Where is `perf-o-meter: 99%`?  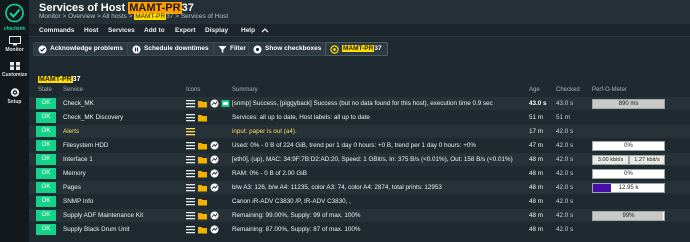
perf-o-meter: 99% is located at coordinates (628, 216).